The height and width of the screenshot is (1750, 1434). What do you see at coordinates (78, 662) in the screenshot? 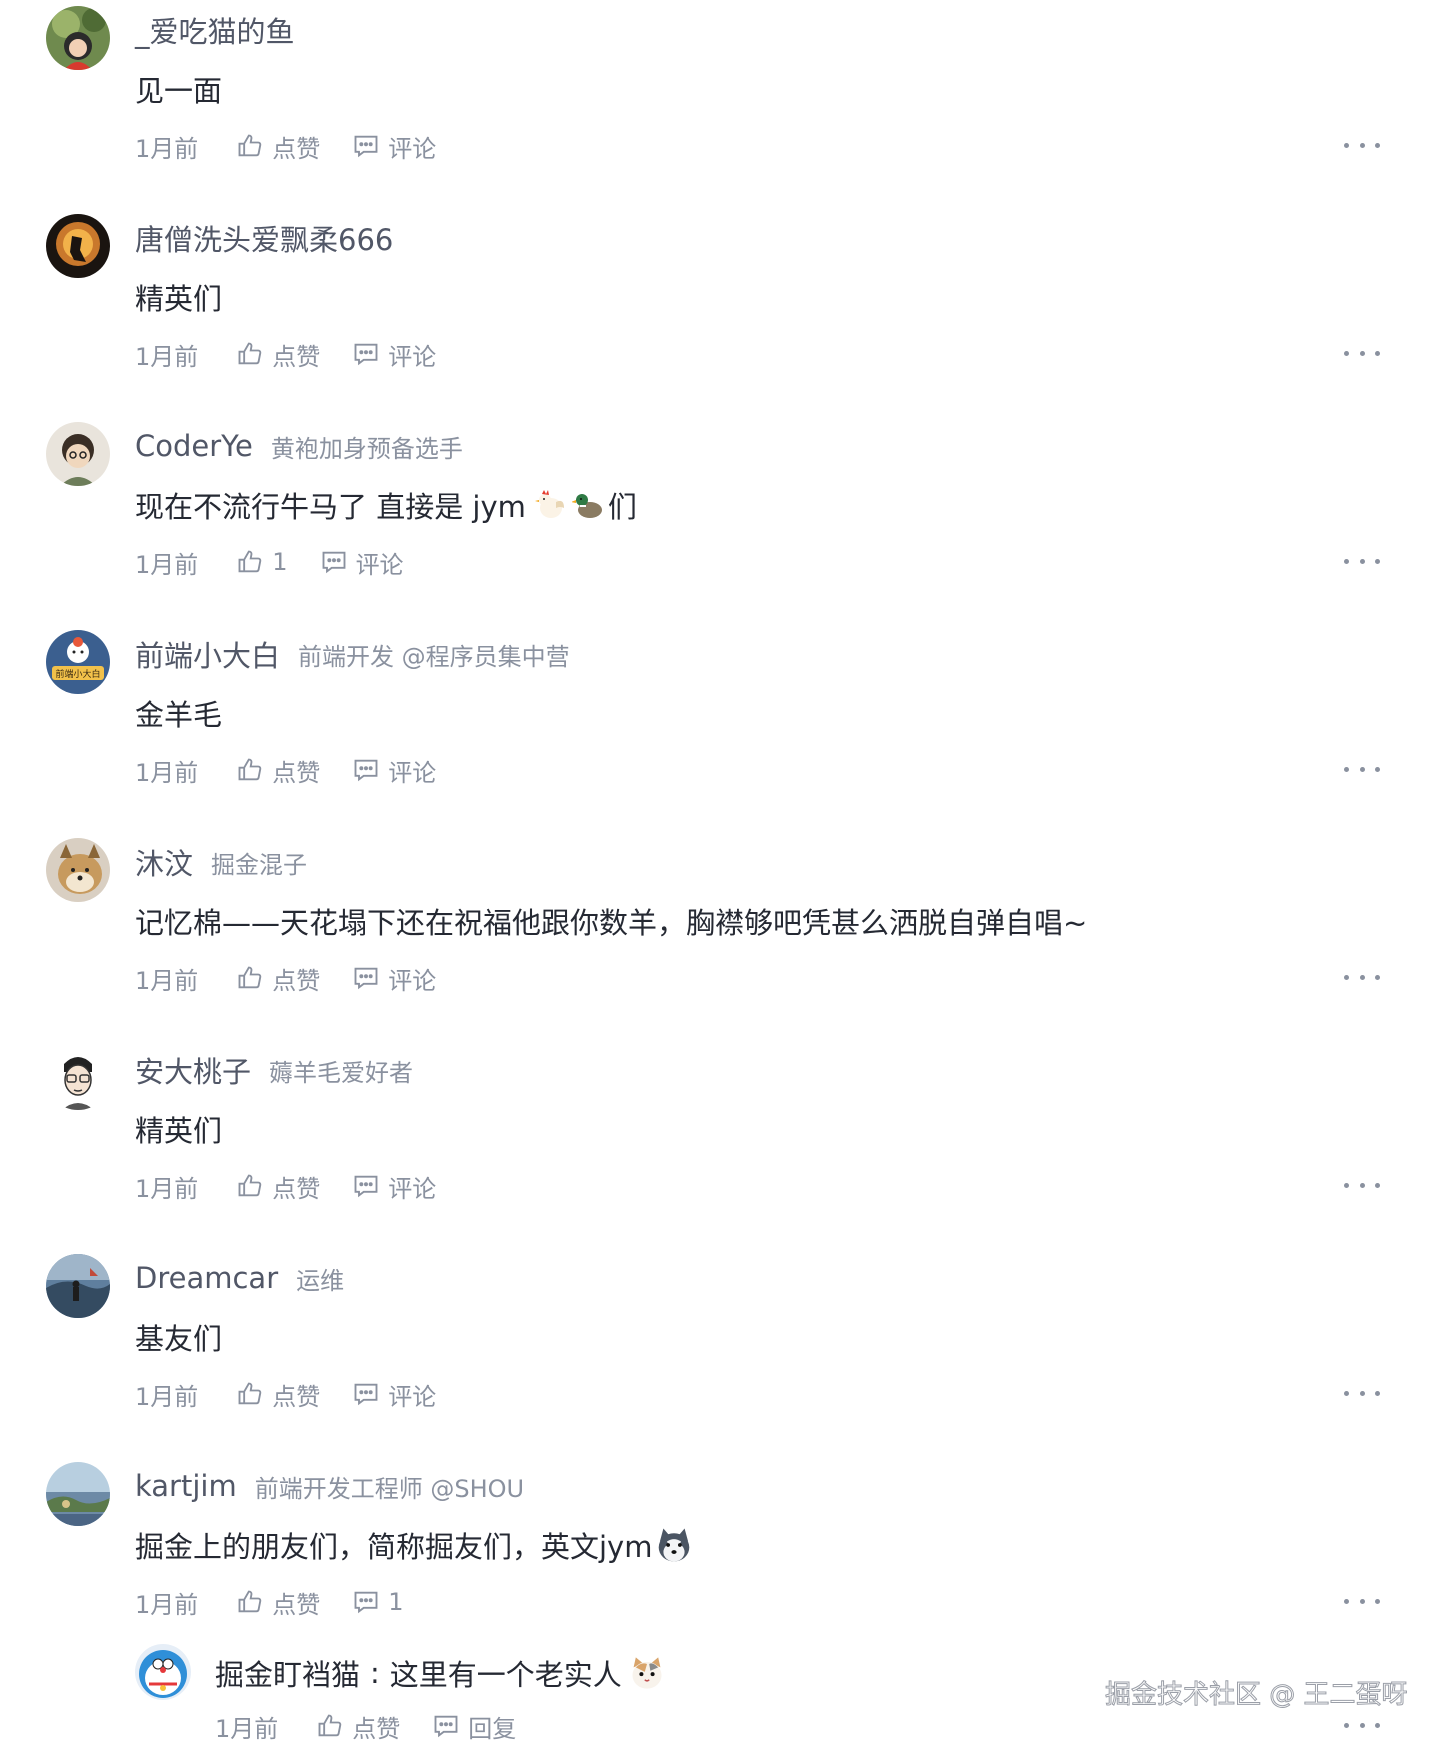
I see `avatar: 前端小大白` at bounding box center [78, 662].